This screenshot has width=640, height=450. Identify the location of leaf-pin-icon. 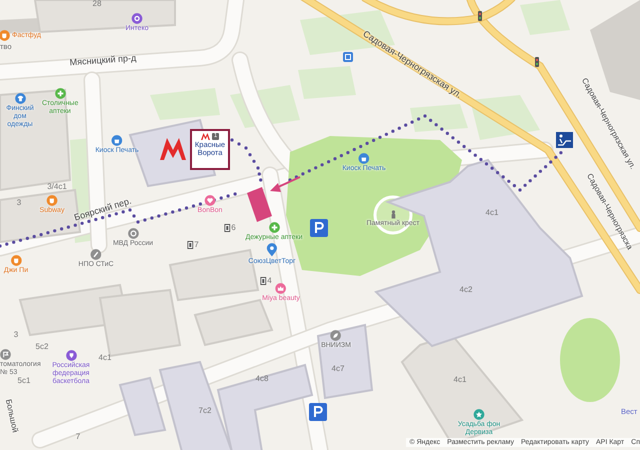
(336, 335).